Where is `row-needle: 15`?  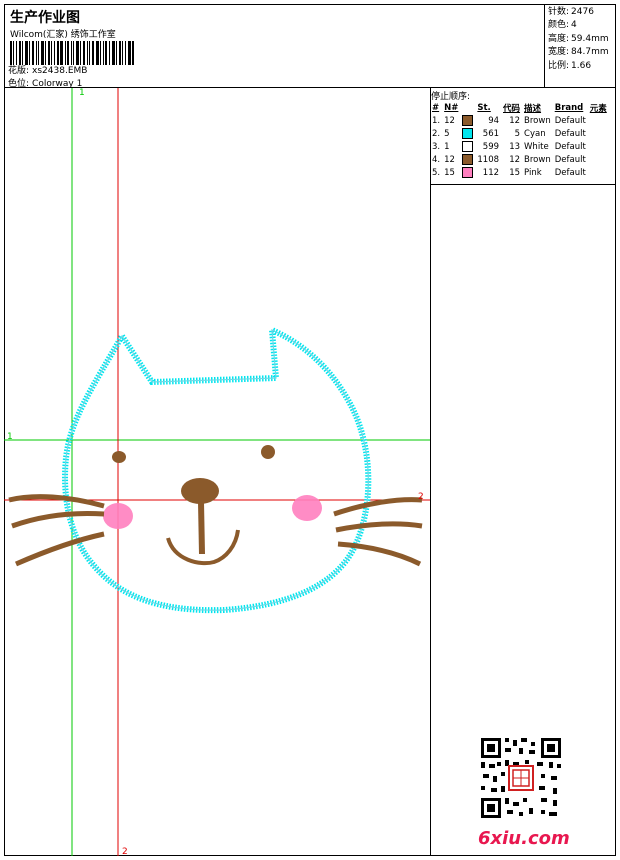 row-needle: 15 is located at coordinates (449, 172).